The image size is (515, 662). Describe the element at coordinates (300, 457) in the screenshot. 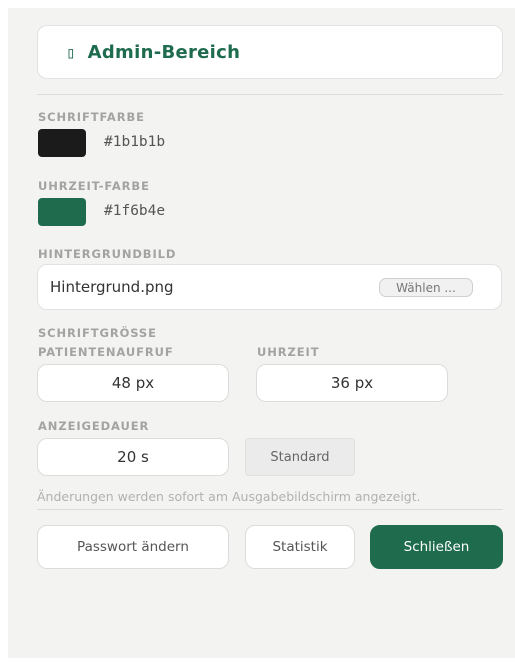

I see `default-button: Standard` at that location.